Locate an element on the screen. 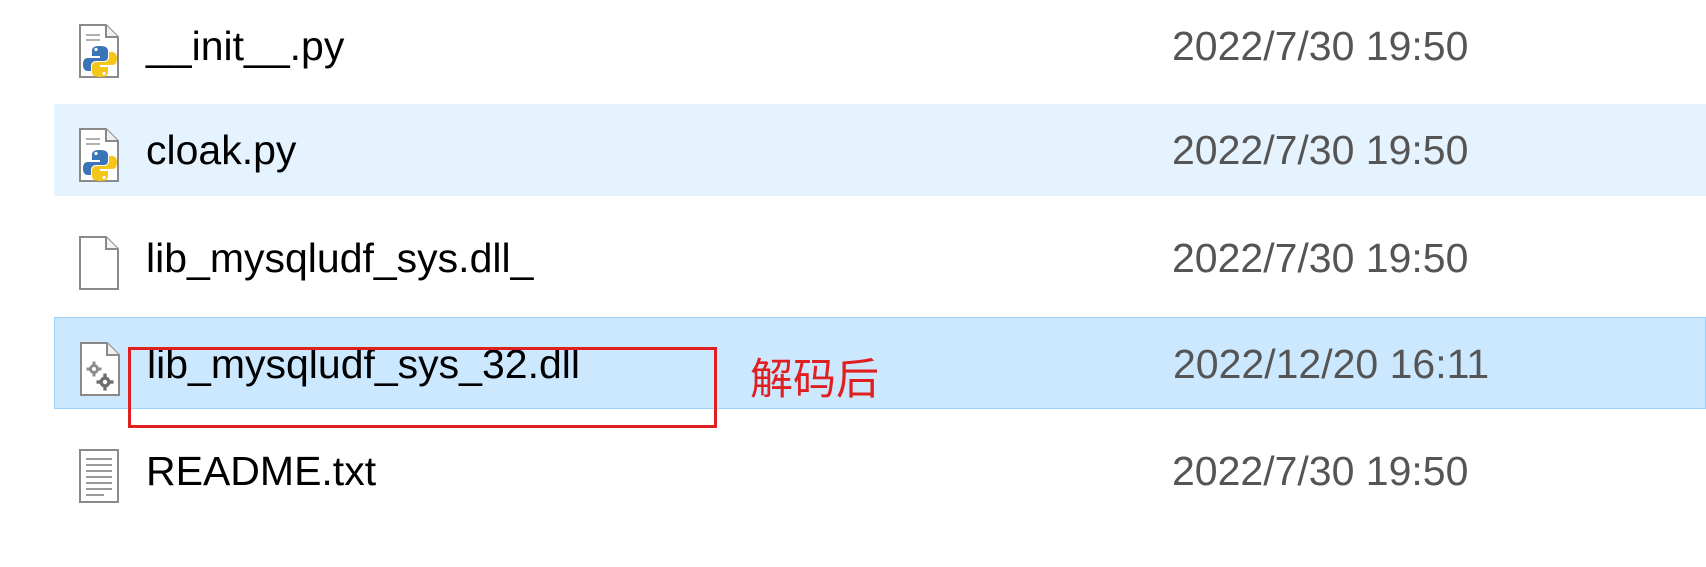 This screenshot has height=567, width=1706. file-name: lib_mysqludf_sys.dll_ is located at coordinates (340, 258).